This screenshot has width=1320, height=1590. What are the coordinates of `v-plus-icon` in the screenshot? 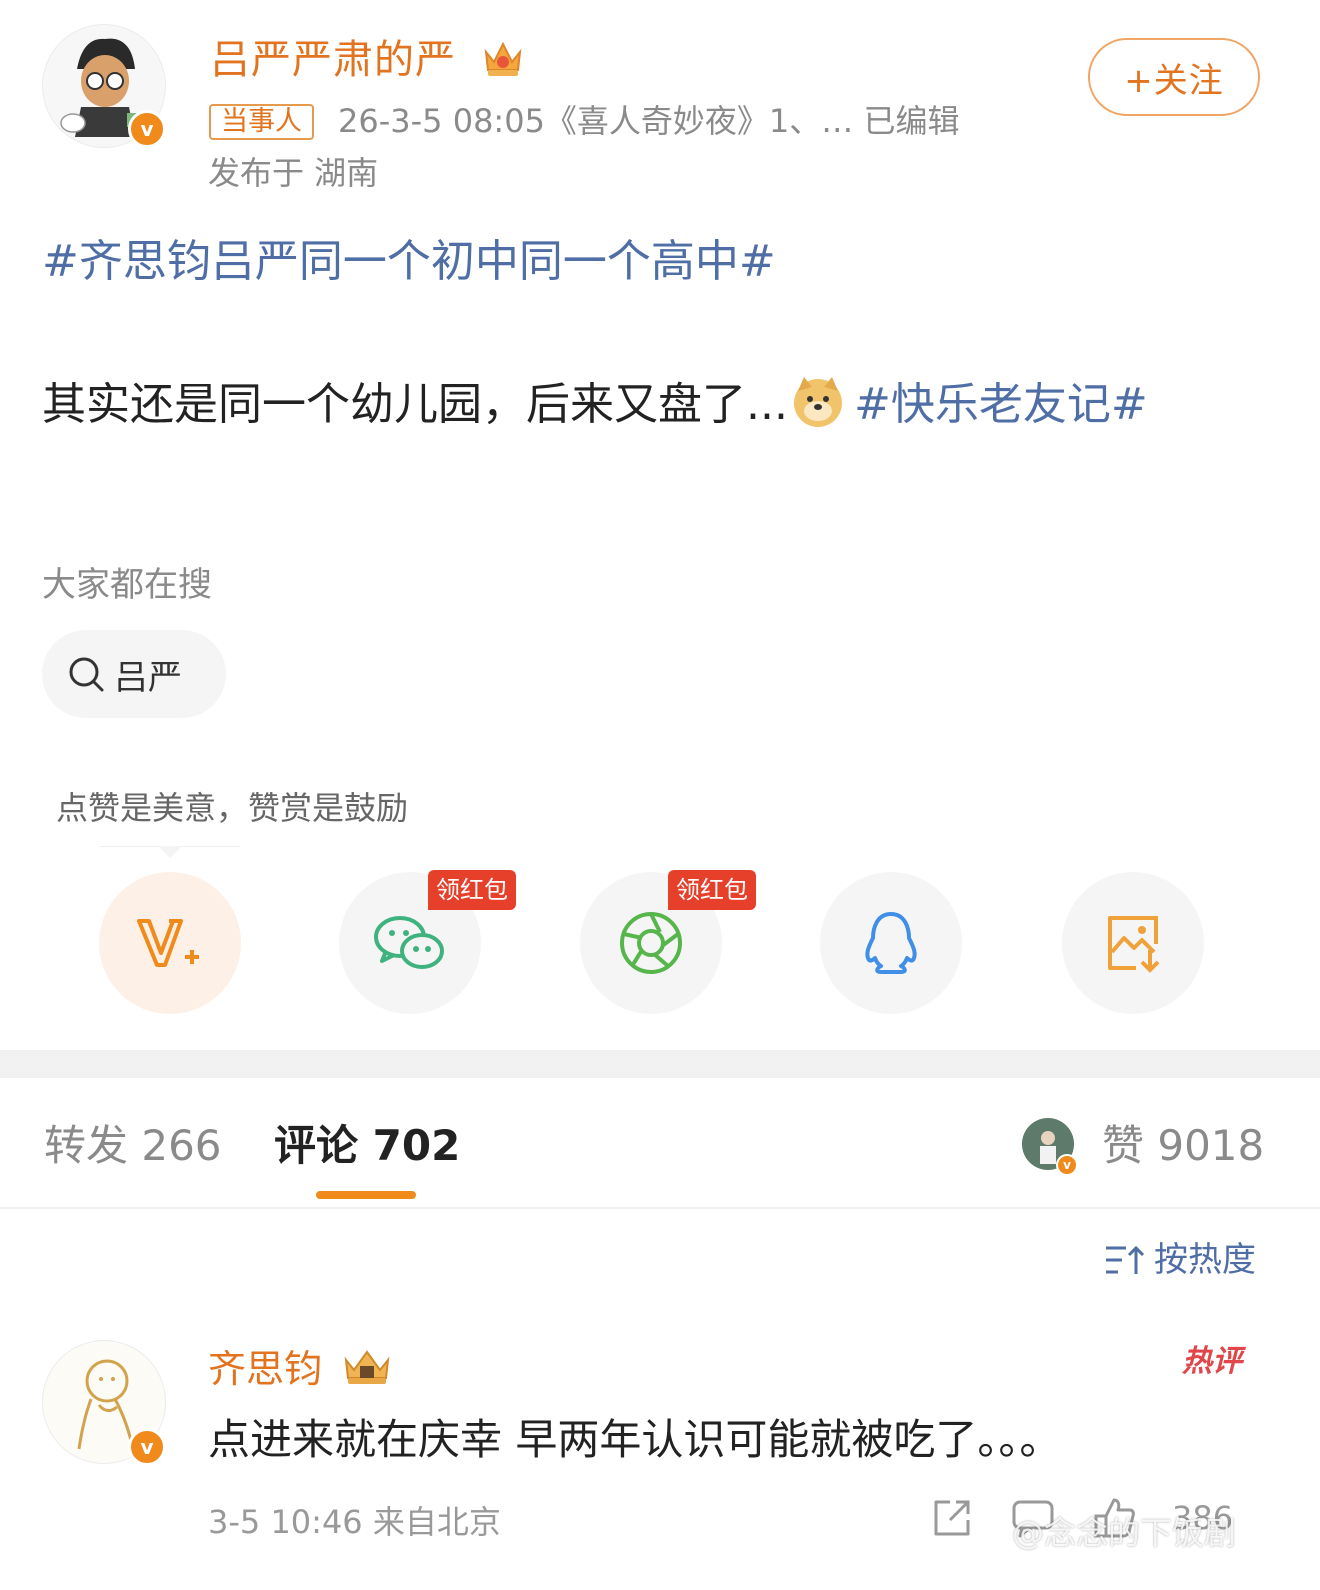 It's located at (168, 943).